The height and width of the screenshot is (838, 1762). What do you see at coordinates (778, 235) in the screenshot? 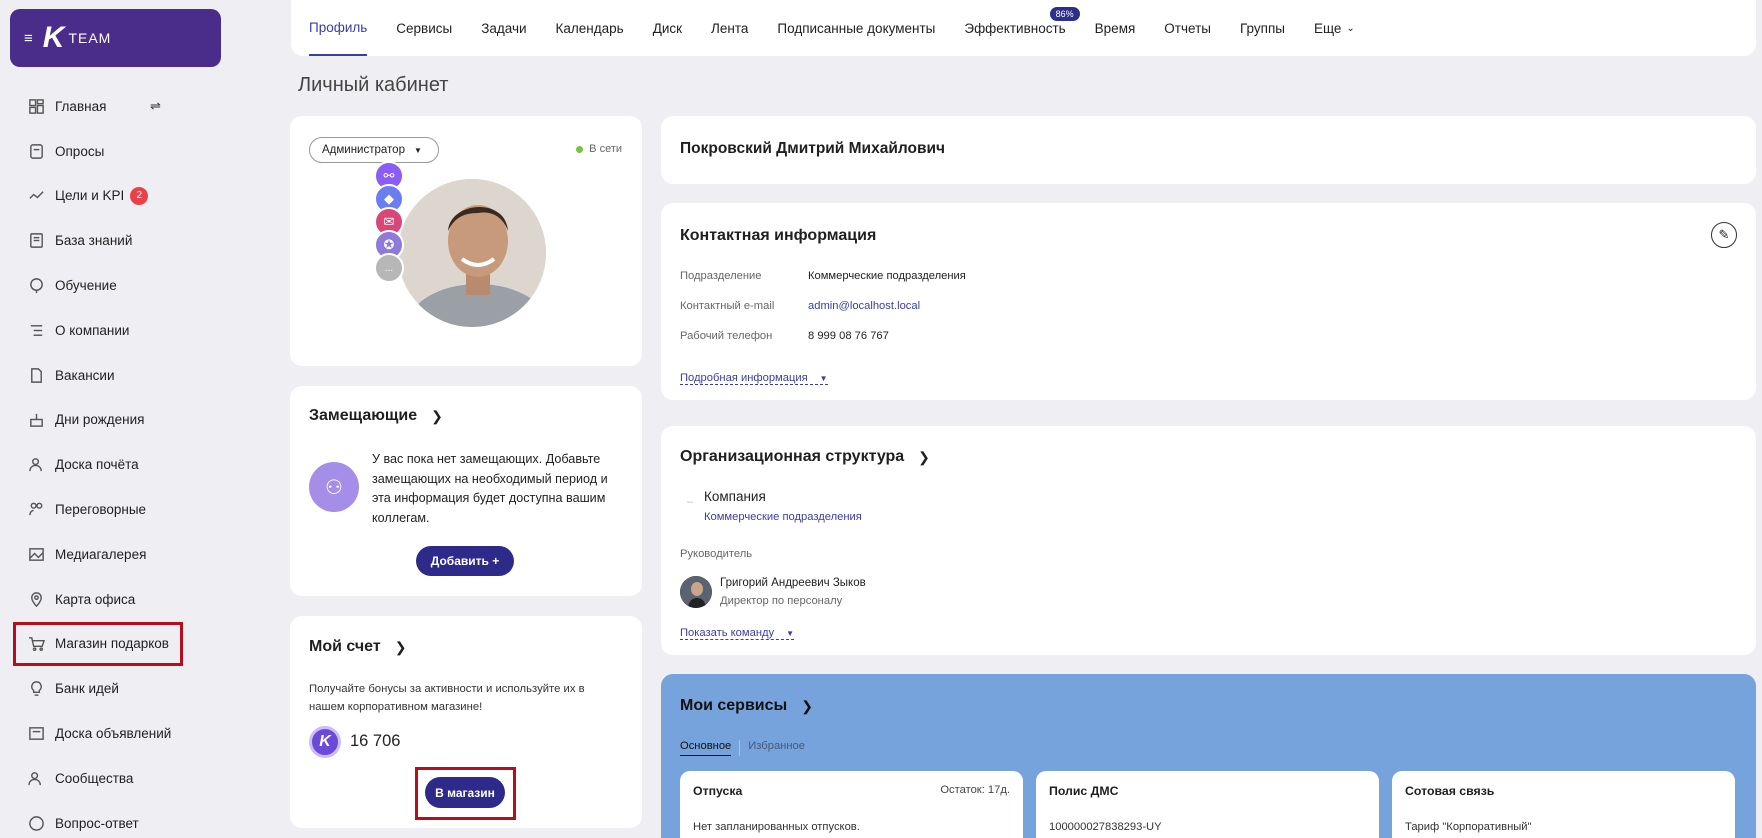
I see `contact-title: Контактная информация` at bounding box center [778, 235].